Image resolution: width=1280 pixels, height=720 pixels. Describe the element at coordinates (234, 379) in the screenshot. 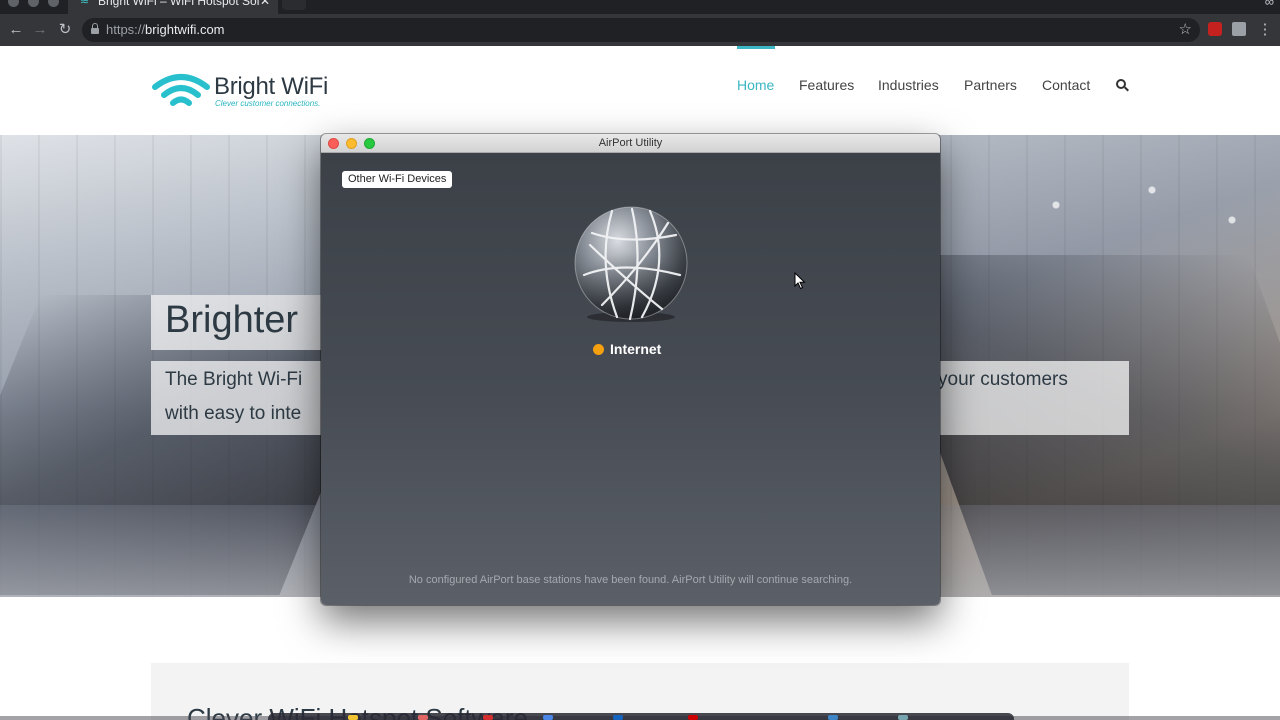

I see `hero-subtitle-line1: The Bright Wi-Fi` at that location.